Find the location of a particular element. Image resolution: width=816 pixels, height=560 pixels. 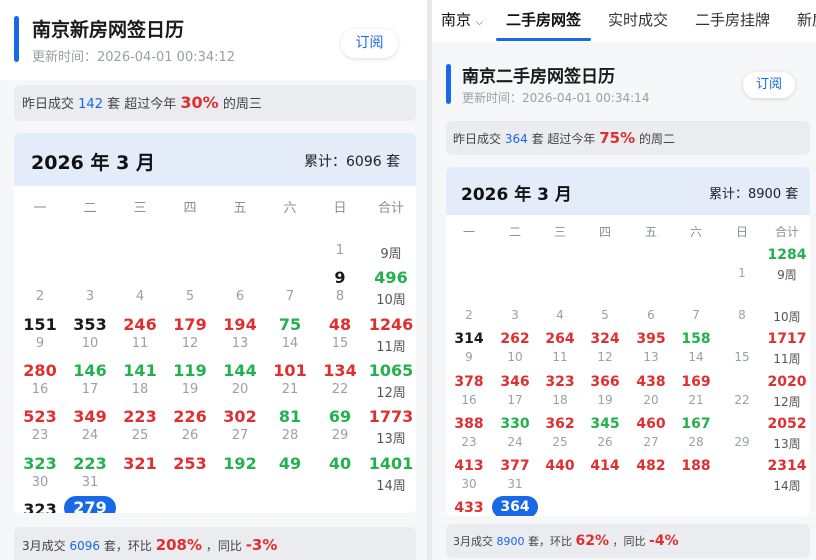

day-number: 9 is located at coordinates (469, 357).